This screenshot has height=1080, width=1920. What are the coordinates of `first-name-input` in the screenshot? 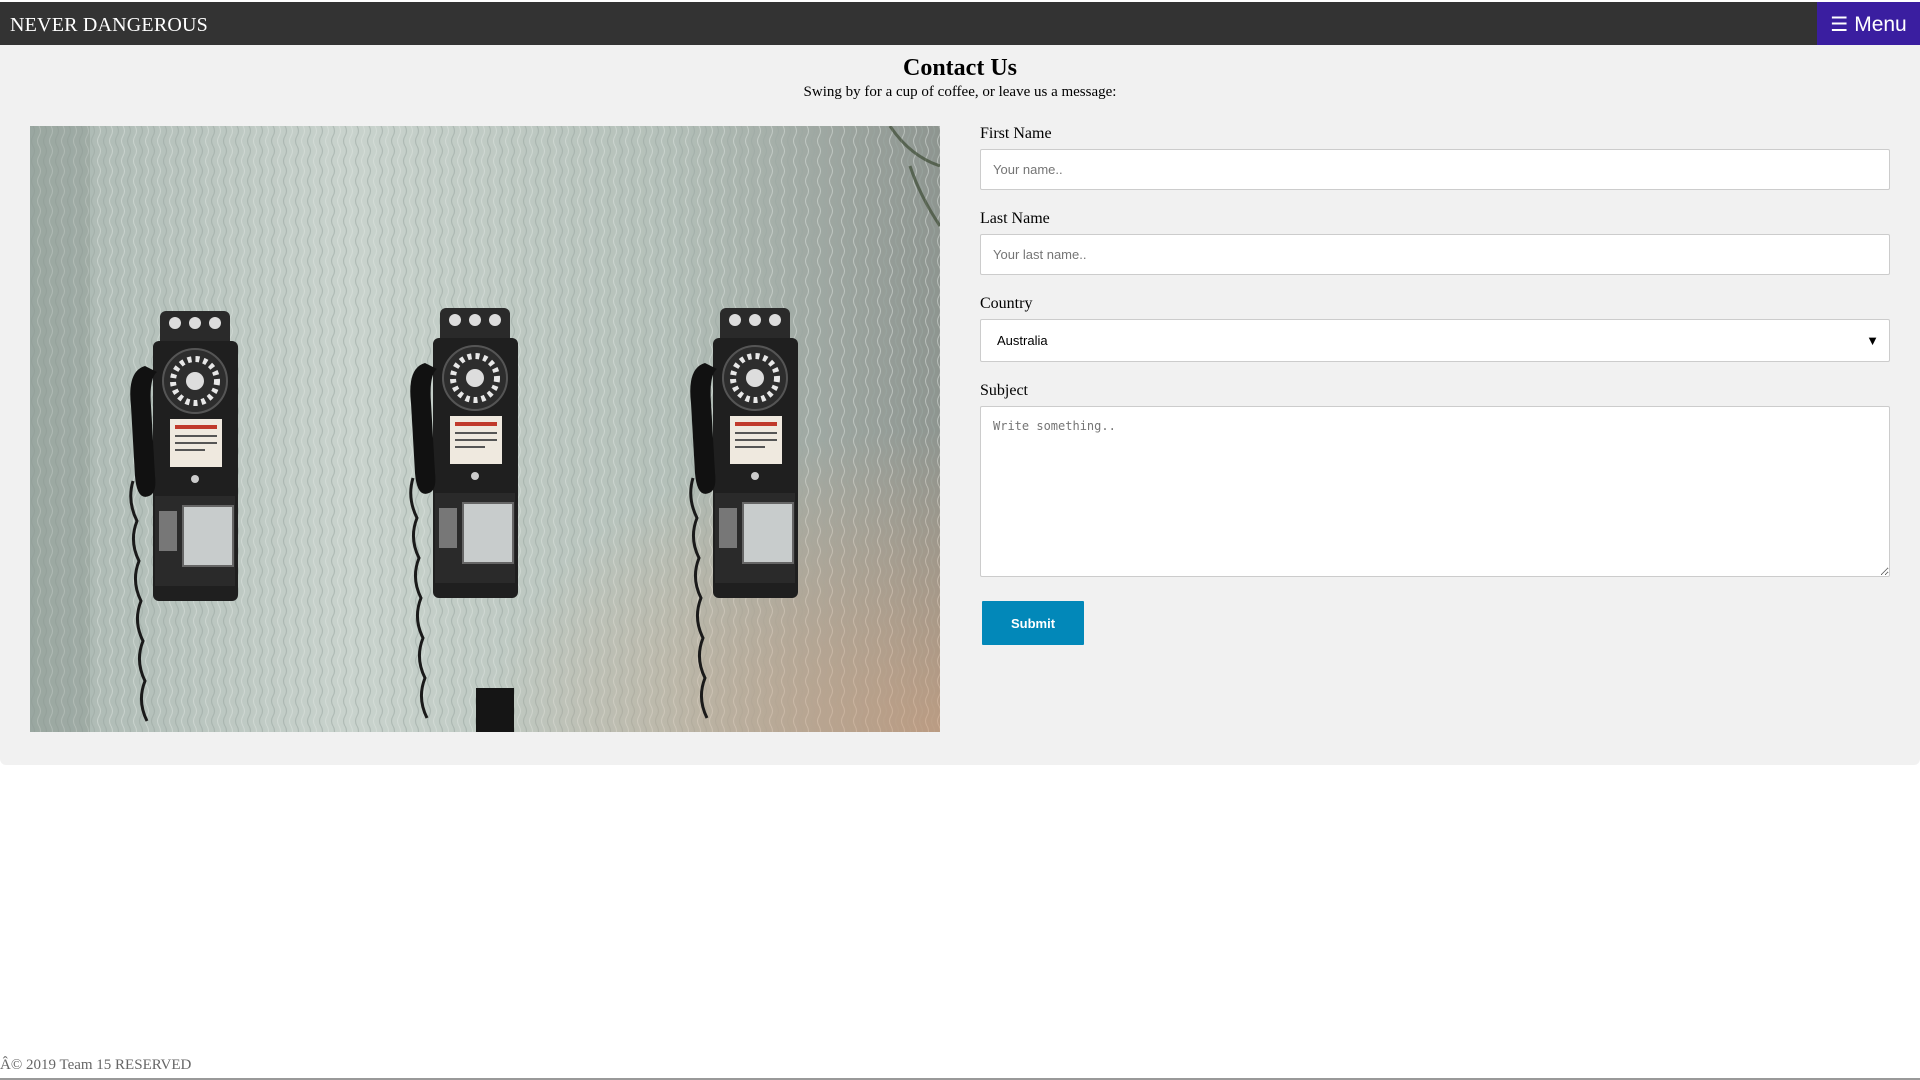 It's located at (1435, 169).